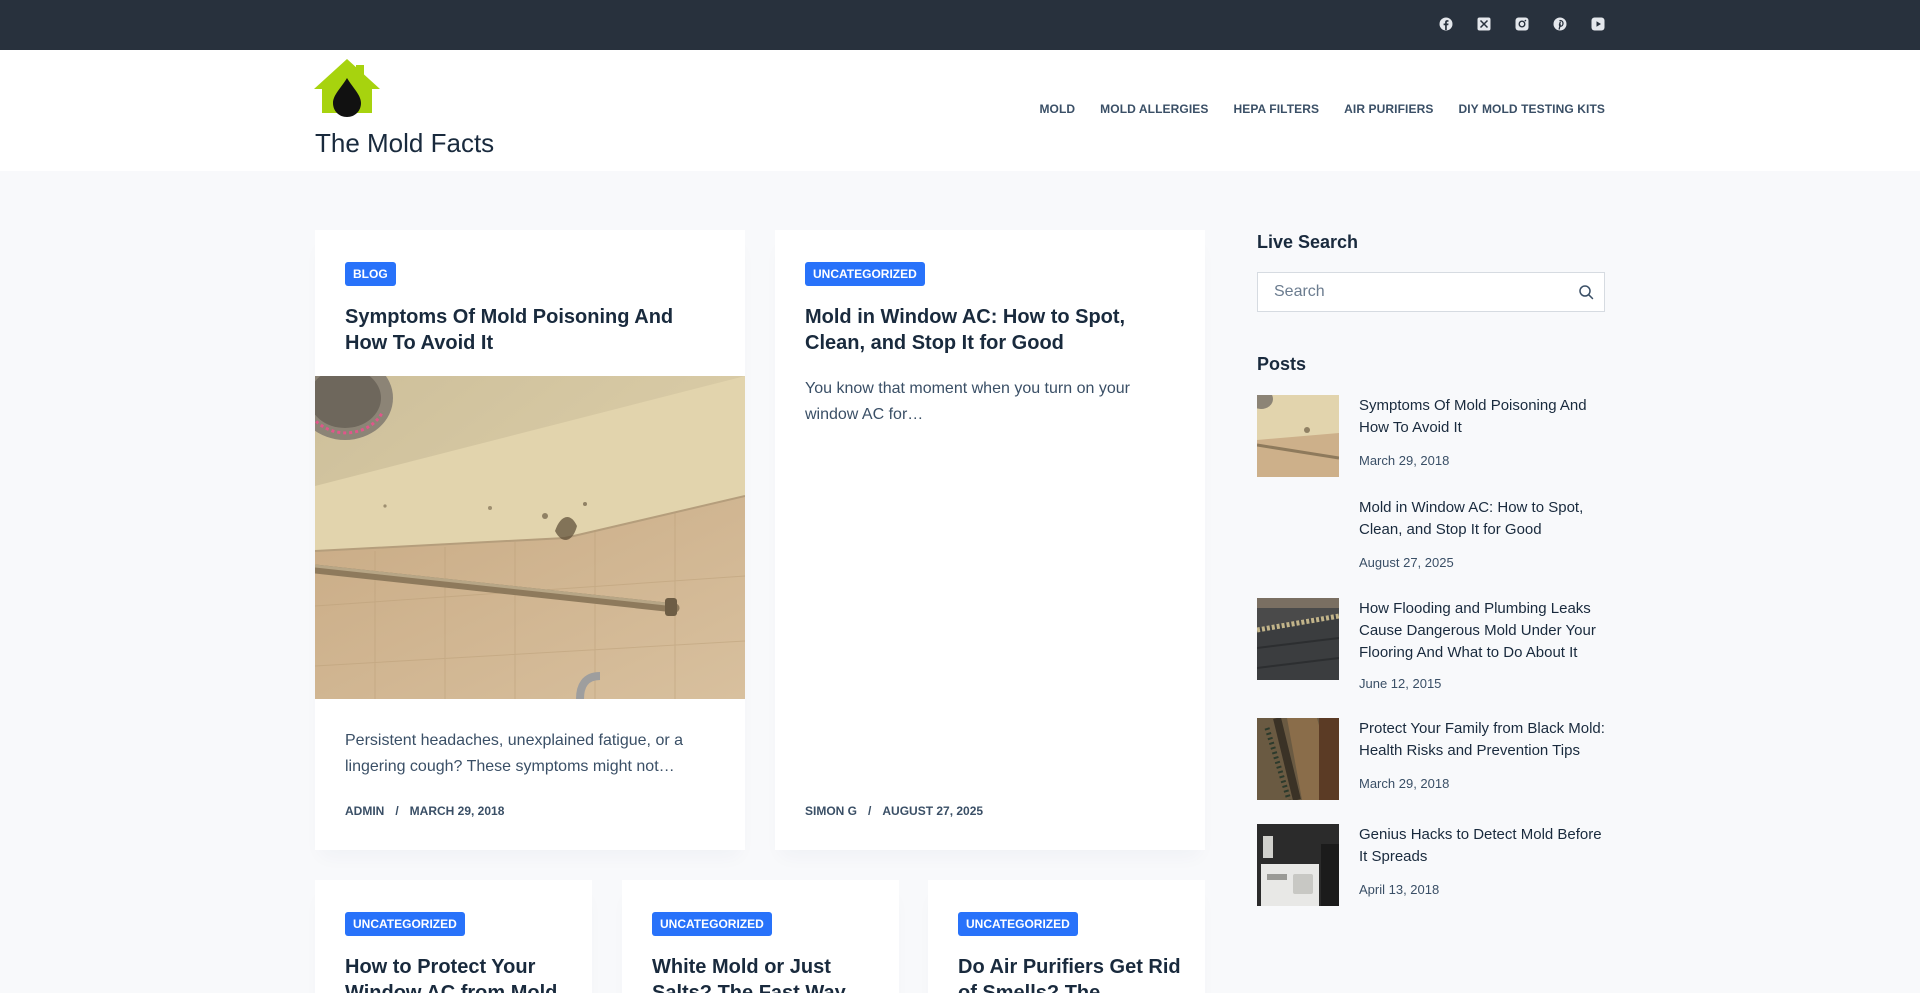  I want to click on article-title: How to Protect Your Window AC from Mold, so click(460, 973).